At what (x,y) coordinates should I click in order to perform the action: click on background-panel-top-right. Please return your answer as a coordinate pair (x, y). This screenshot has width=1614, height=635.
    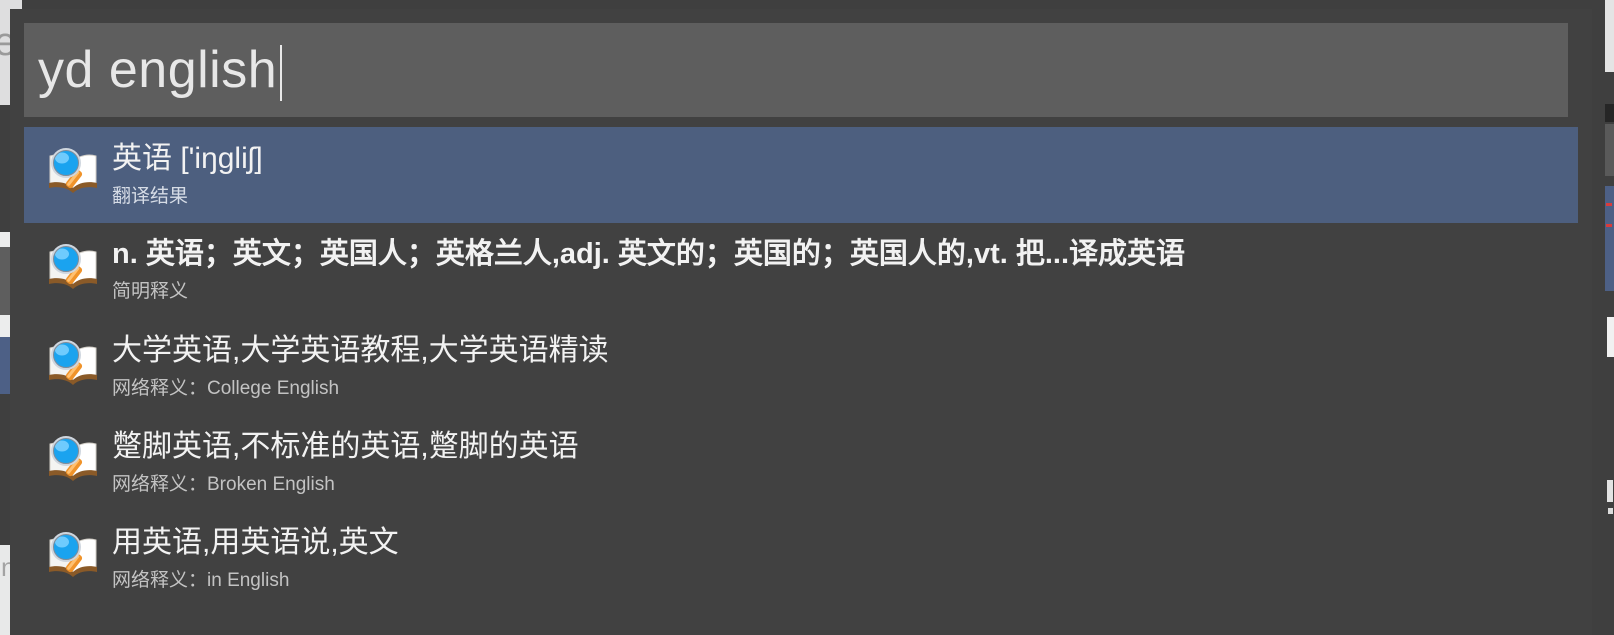
    Looking at the image, I should click on (1609, 36).